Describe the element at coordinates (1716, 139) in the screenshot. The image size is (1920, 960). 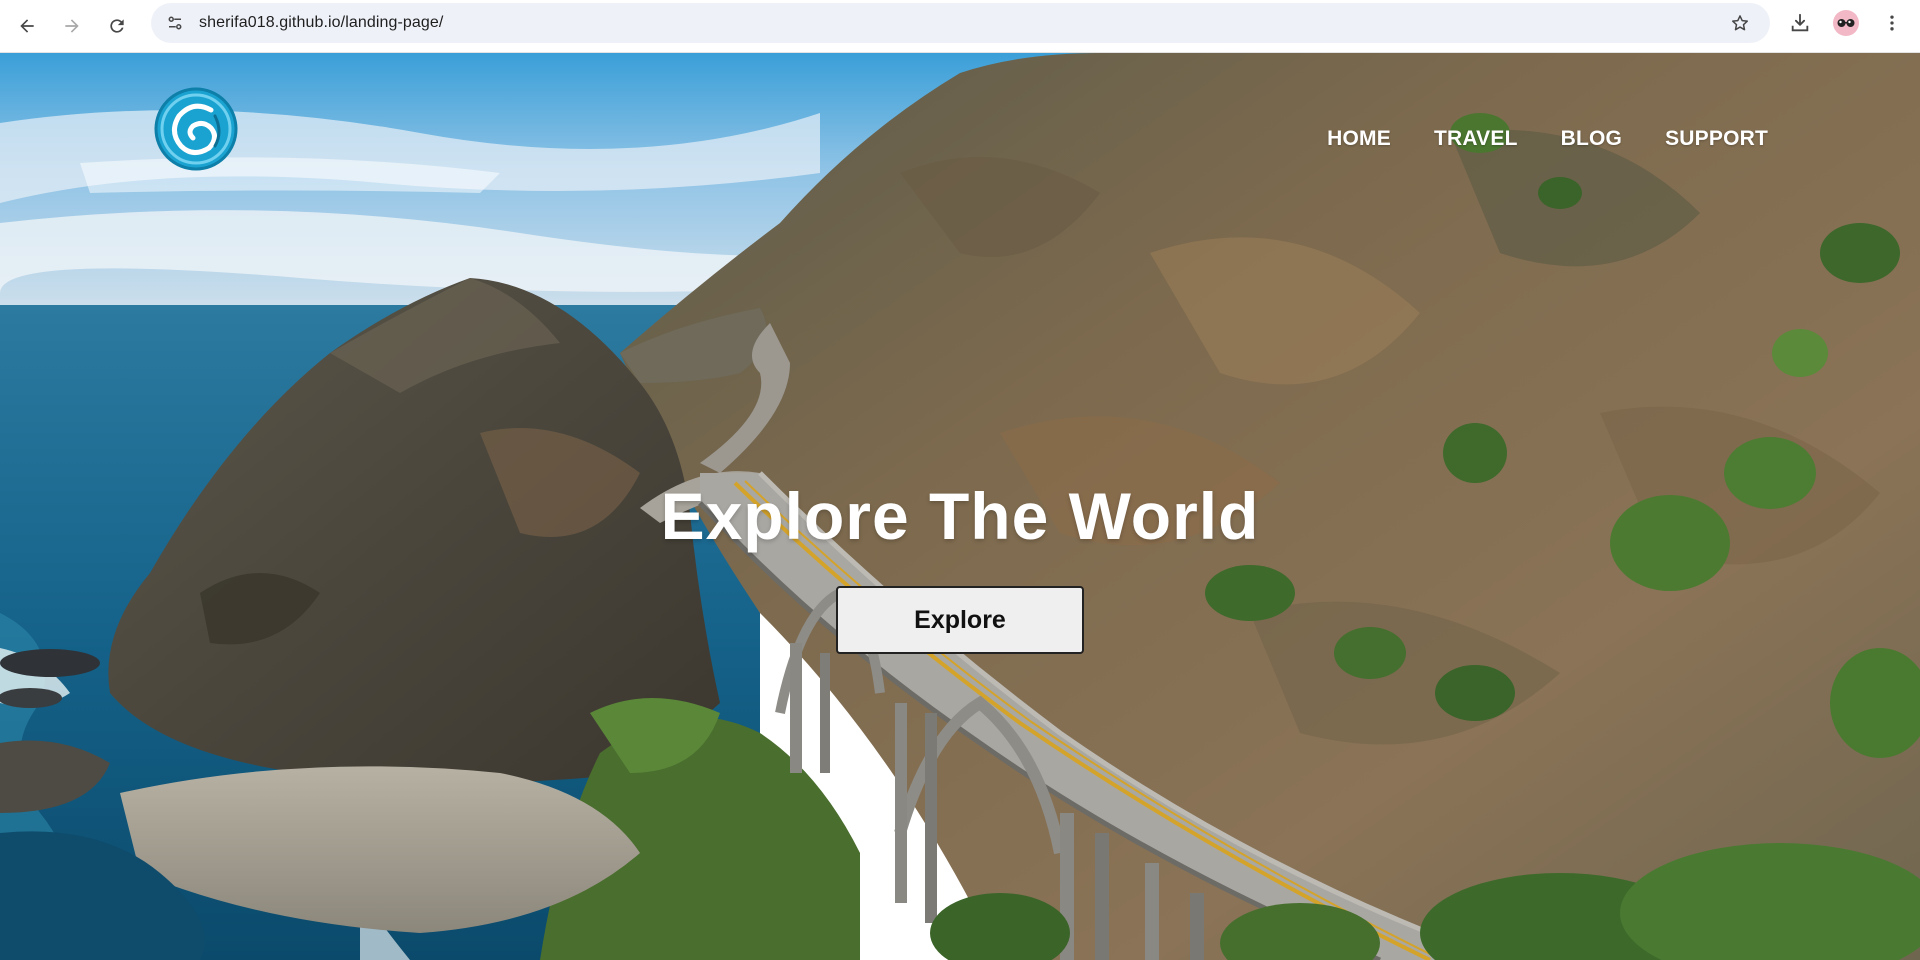
I see `nav-support-link: SUPPORT` at that location.